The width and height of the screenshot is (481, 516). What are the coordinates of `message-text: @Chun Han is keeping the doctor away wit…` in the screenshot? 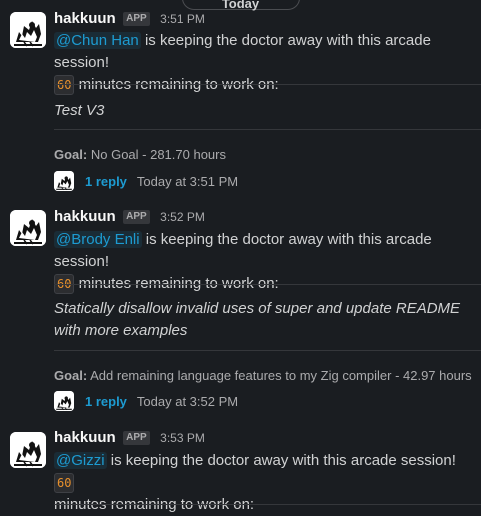 It's located at (264, 63).